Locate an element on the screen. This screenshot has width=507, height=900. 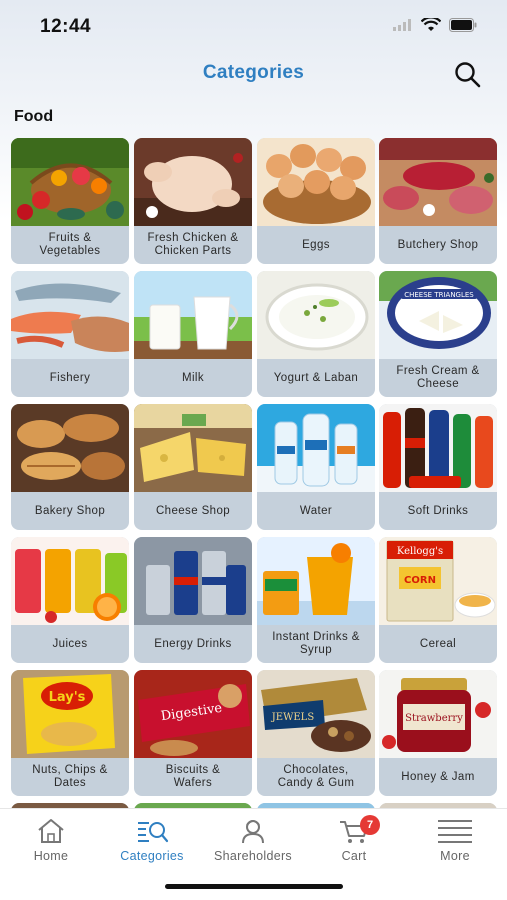
shareholders-icon is located at coordinates (253, 832).